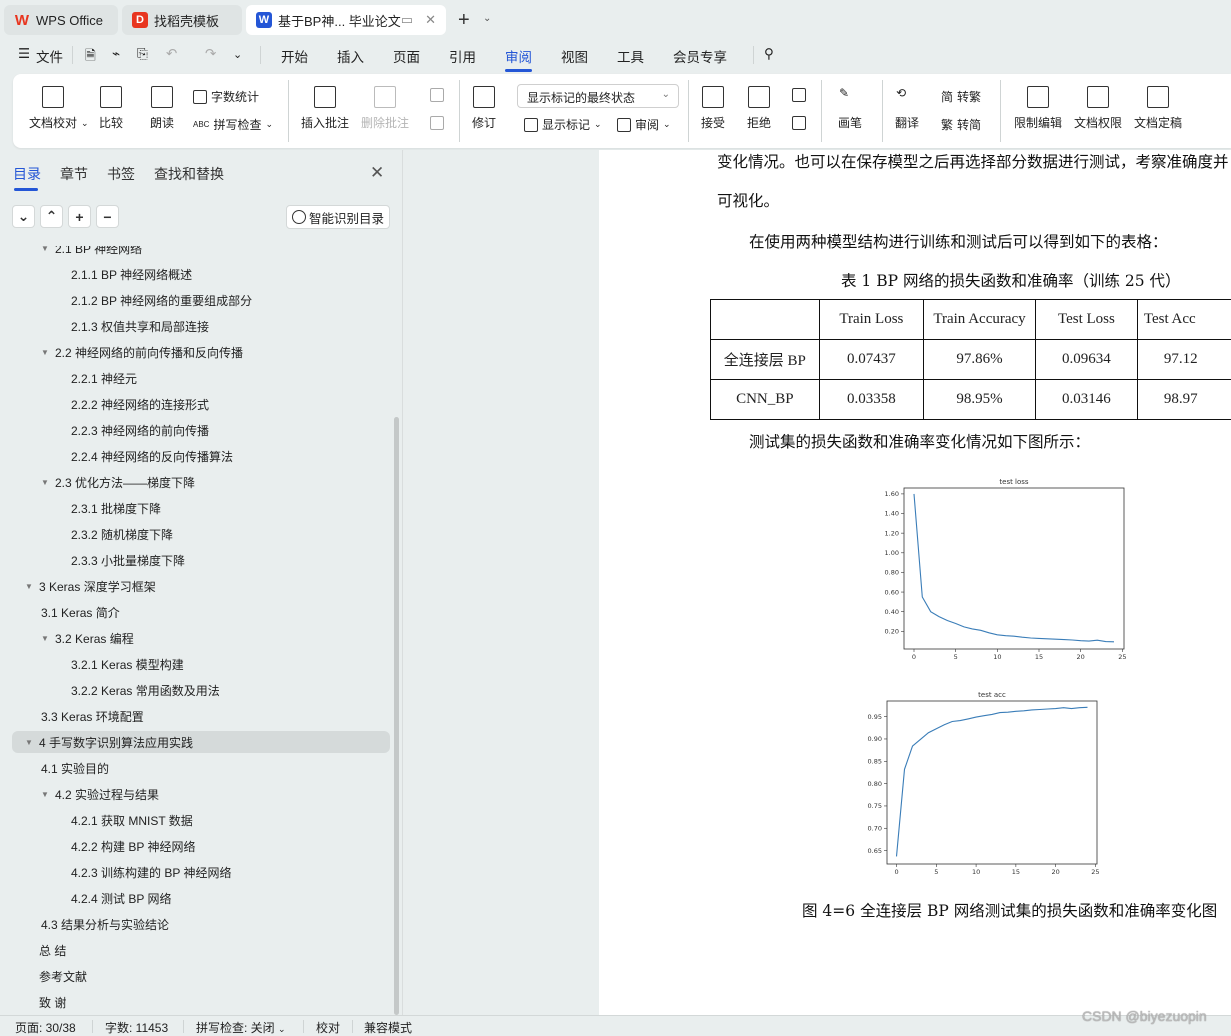 The width and height of the screenshot is (1231, 1036). Describe the element at coordinates (61, 20) in the screenshot. I see `tab-wps-office: W WPS Office` at that location.